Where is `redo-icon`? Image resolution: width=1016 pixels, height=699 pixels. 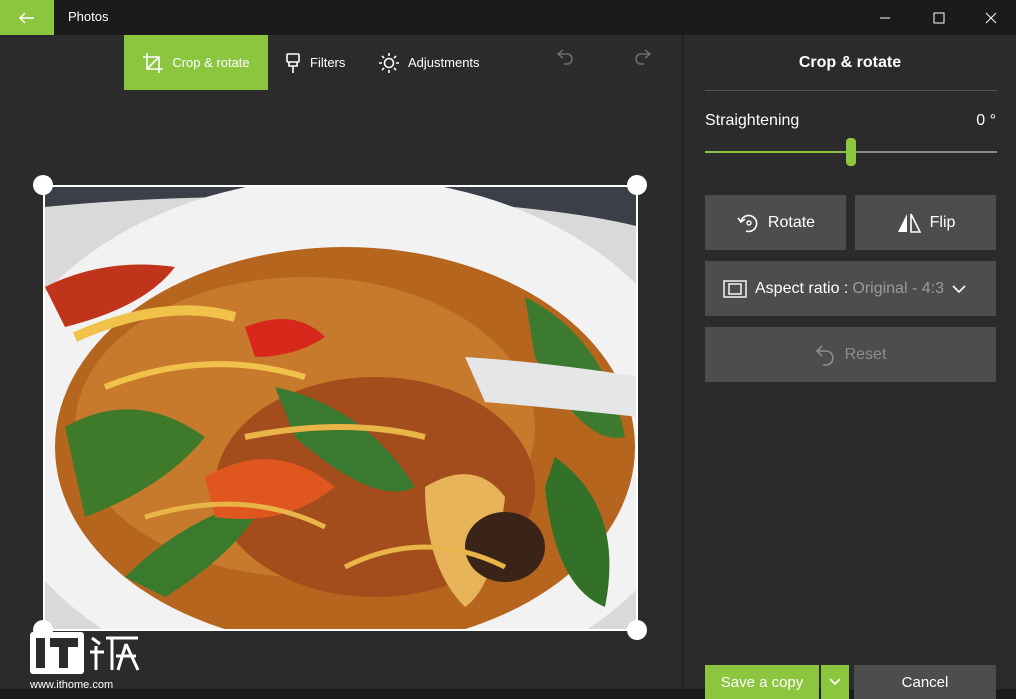 redo-icon is located at coordinates (643, 57).